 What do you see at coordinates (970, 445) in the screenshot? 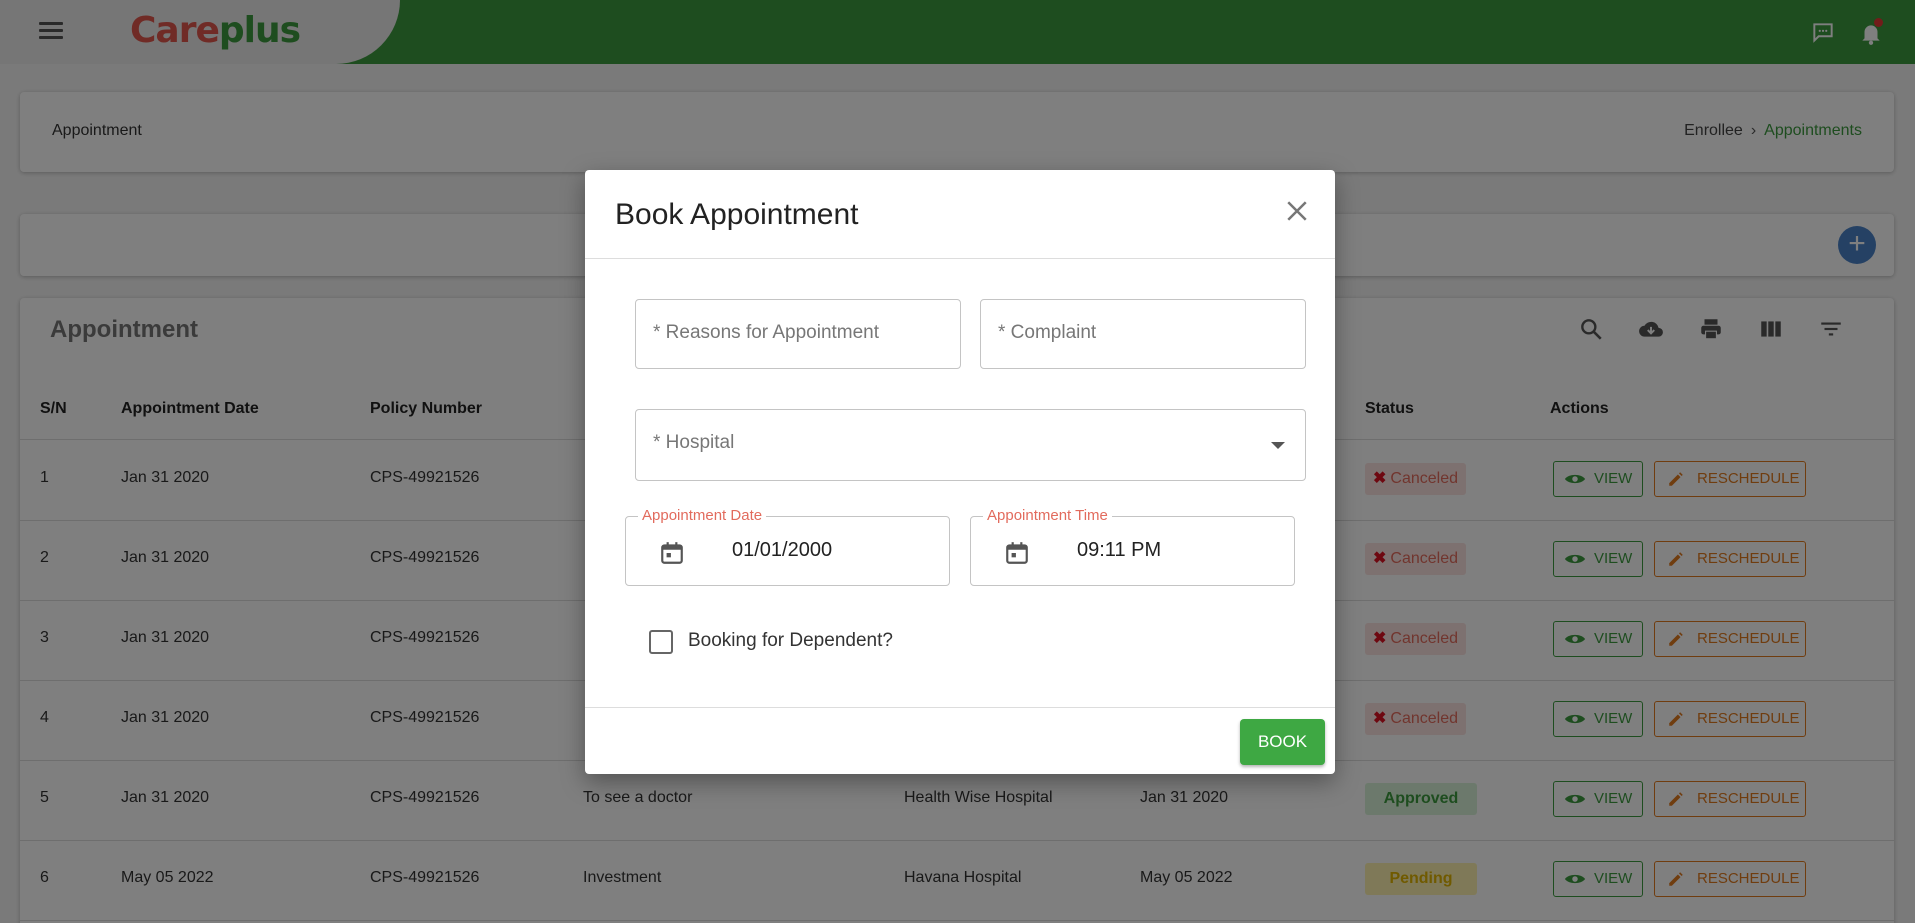
I see `hospital-select: * Hospital` at bounding box center [970, 445].